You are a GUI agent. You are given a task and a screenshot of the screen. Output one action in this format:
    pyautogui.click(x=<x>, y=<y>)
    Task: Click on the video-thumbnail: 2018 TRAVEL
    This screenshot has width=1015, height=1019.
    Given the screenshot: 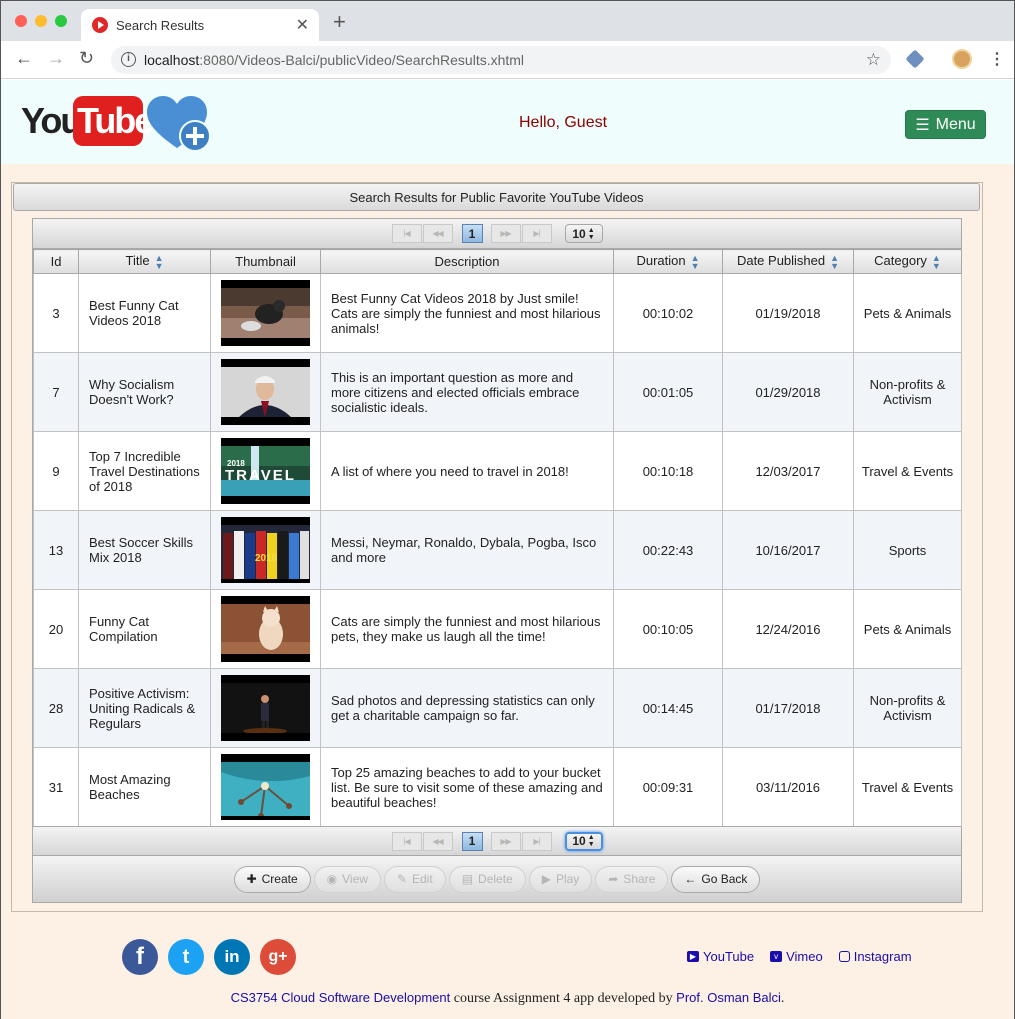 What is the action you would take?
    pyautogui.click(x=265, y=471)
    